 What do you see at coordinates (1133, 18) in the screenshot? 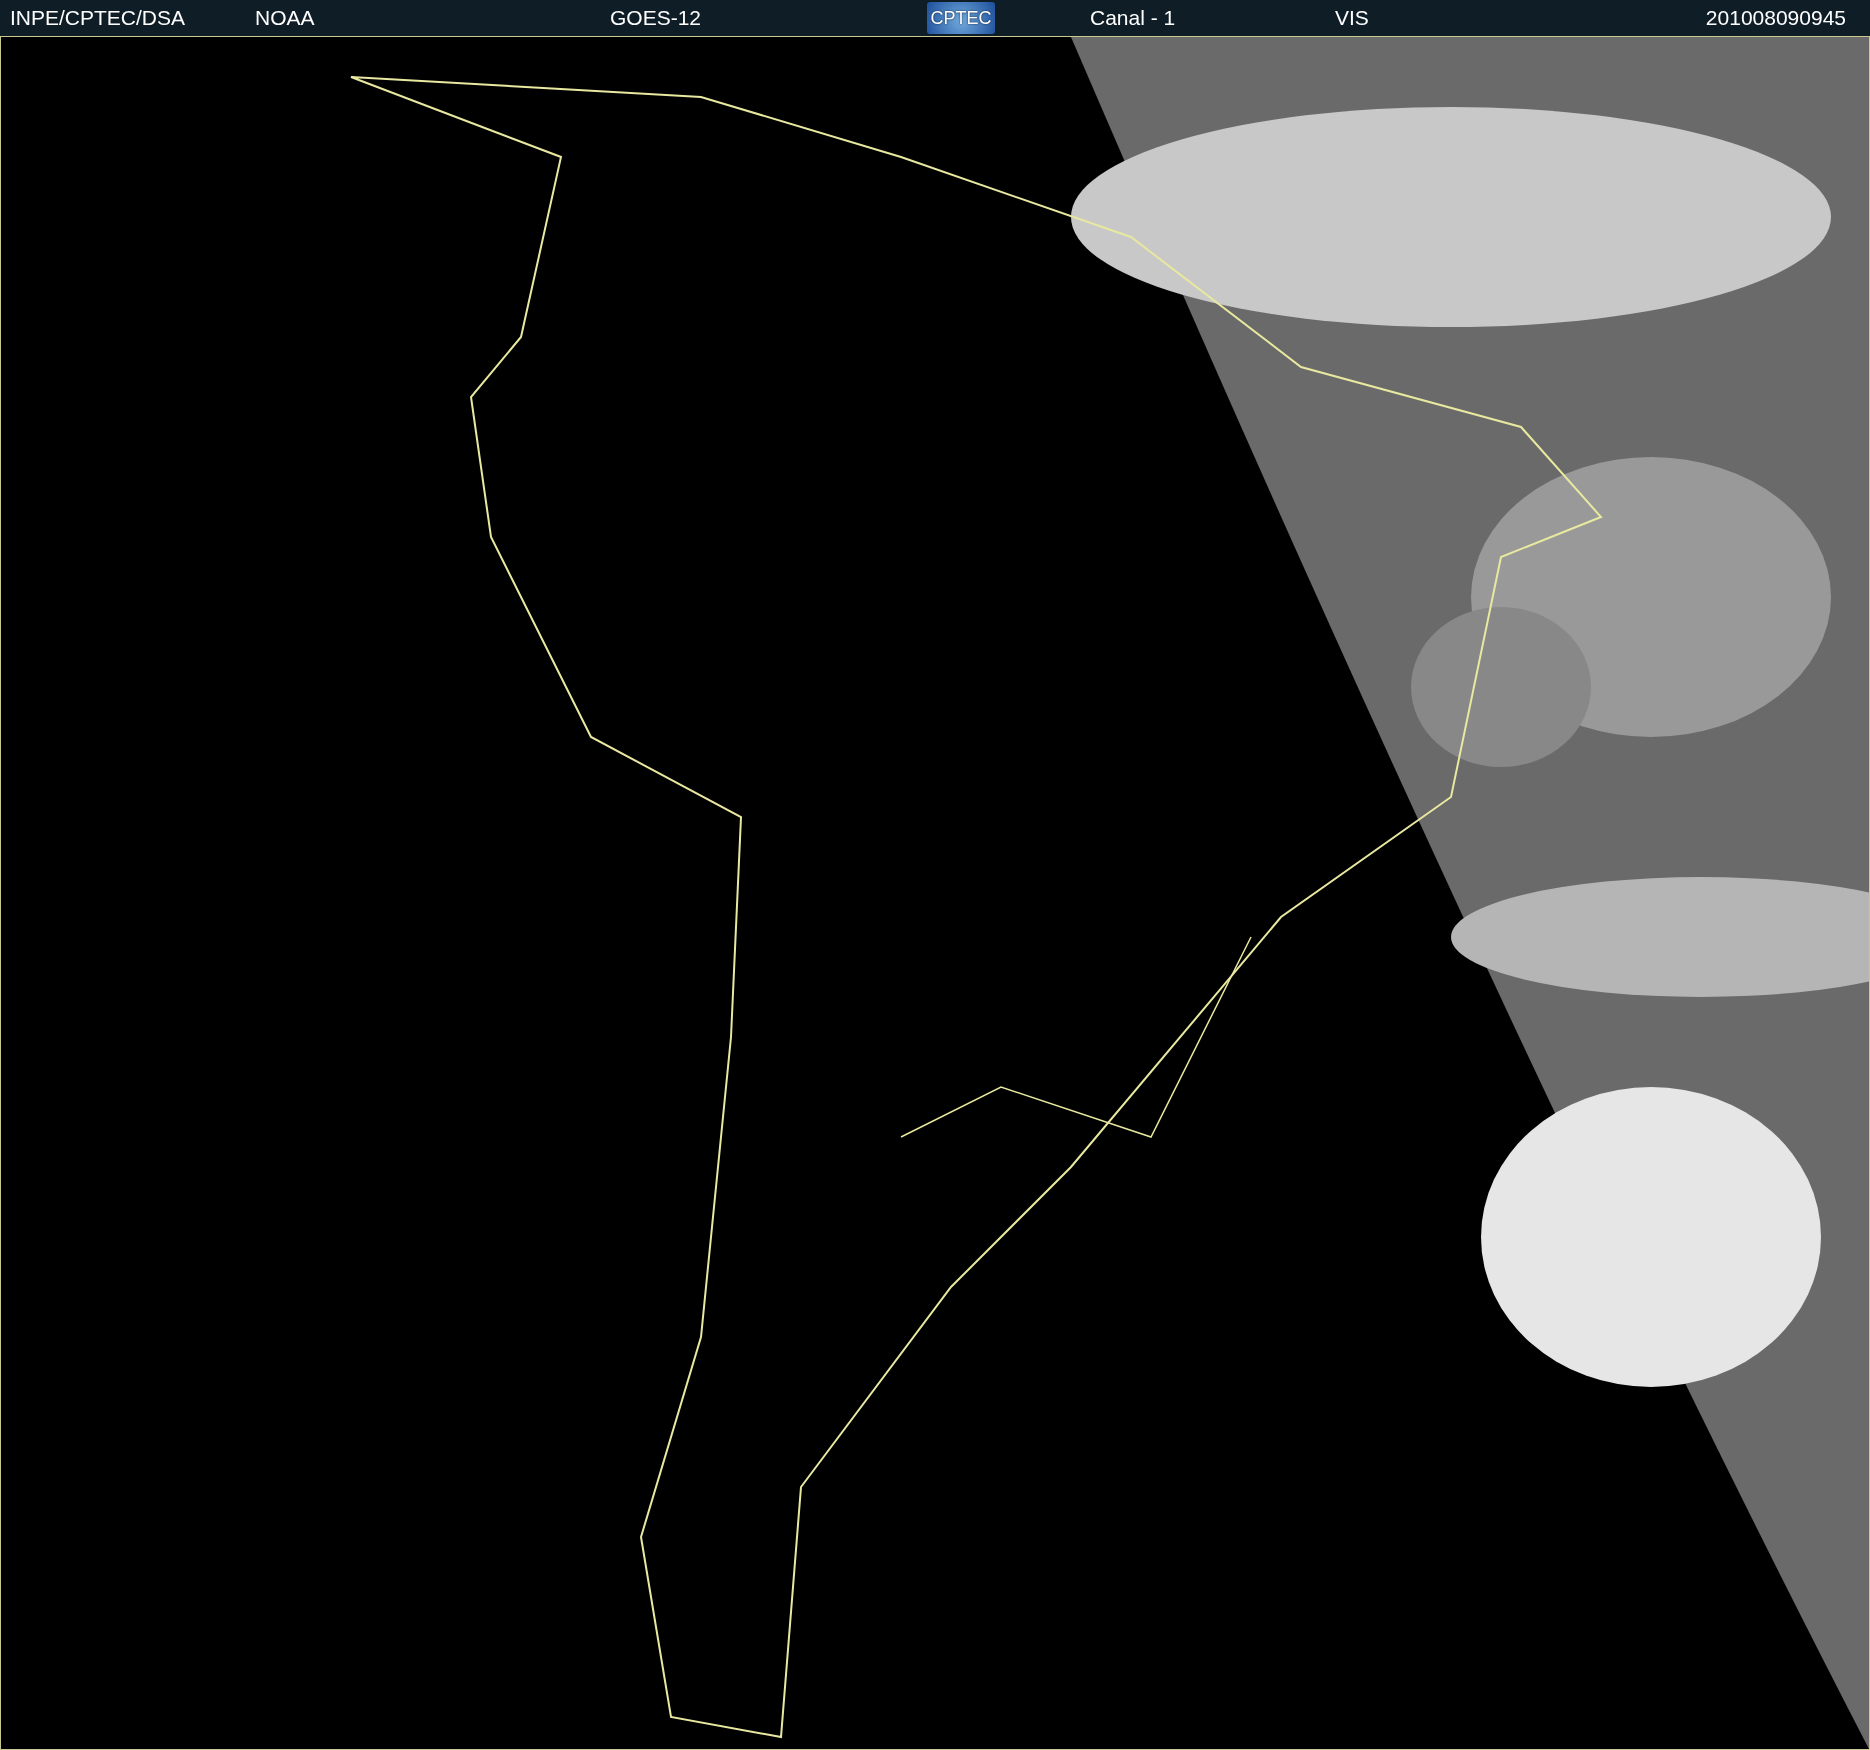
I see `channel-label: Canal - 1` at bounding box center [1133, 18].